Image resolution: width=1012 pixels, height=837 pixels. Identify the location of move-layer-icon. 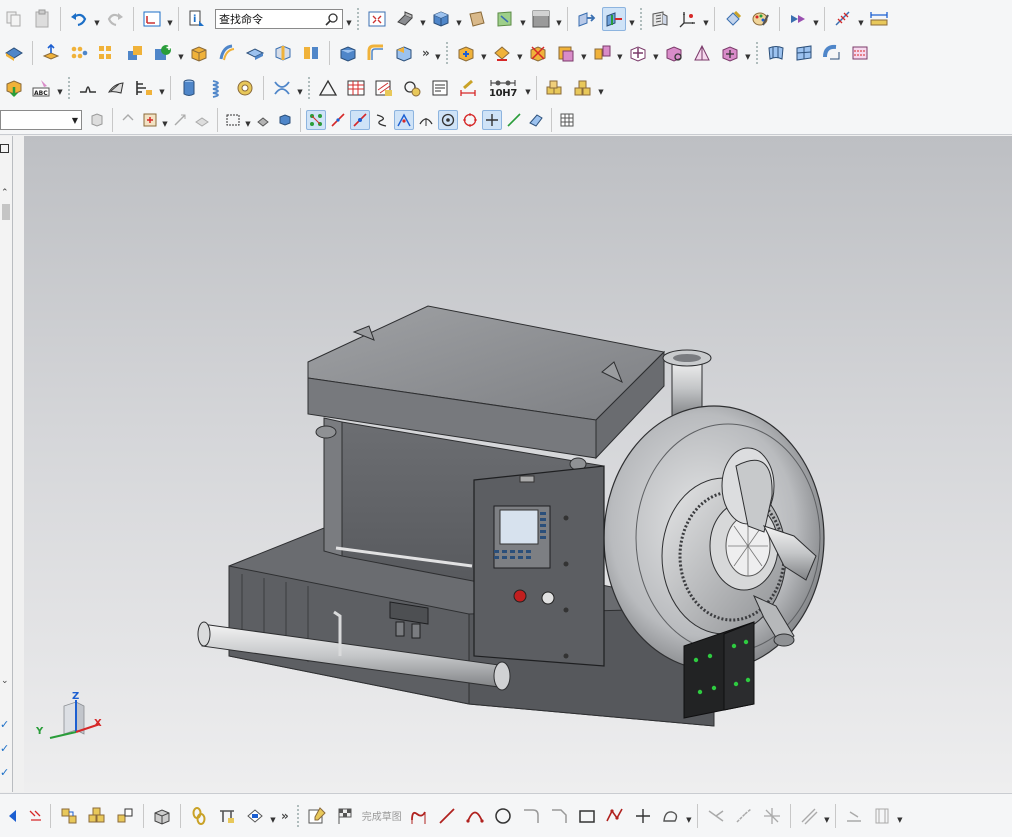
(614, 19).